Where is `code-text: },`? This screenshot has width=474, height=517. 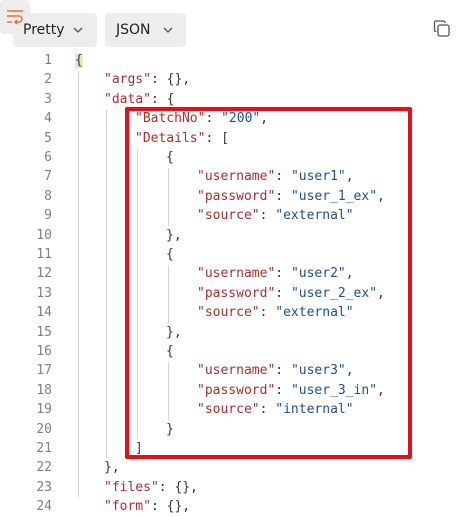
code-text: }, is located at coordinates (112, 467).